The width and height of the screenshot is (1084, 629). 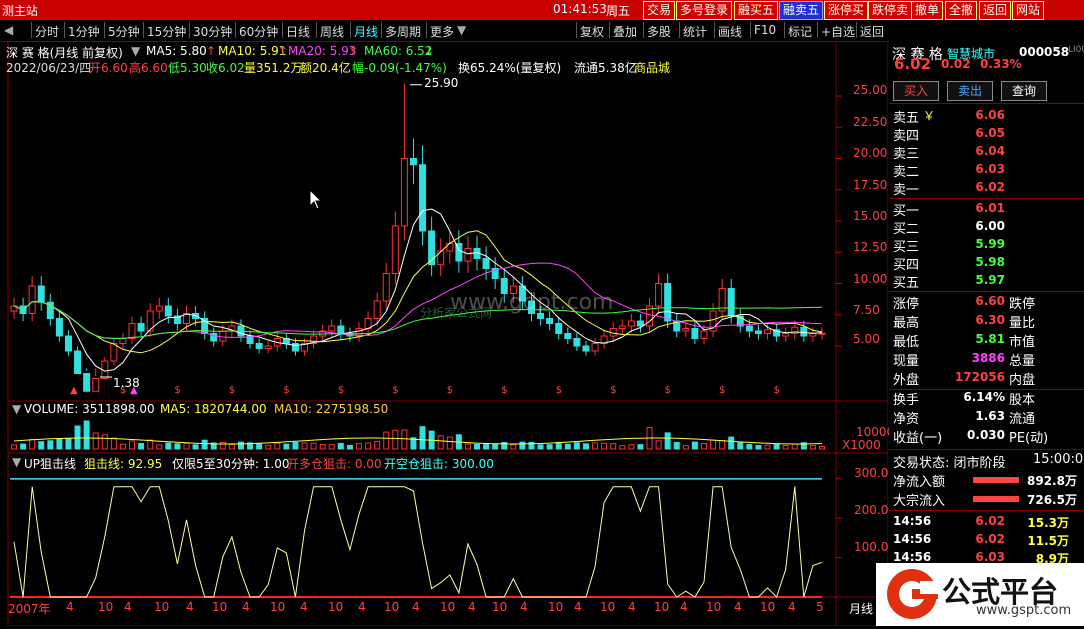 What do you see at coordinates (970, 91) in the screenshot?
I see `sell-button: 卖出` at bounding box center [970, 91].